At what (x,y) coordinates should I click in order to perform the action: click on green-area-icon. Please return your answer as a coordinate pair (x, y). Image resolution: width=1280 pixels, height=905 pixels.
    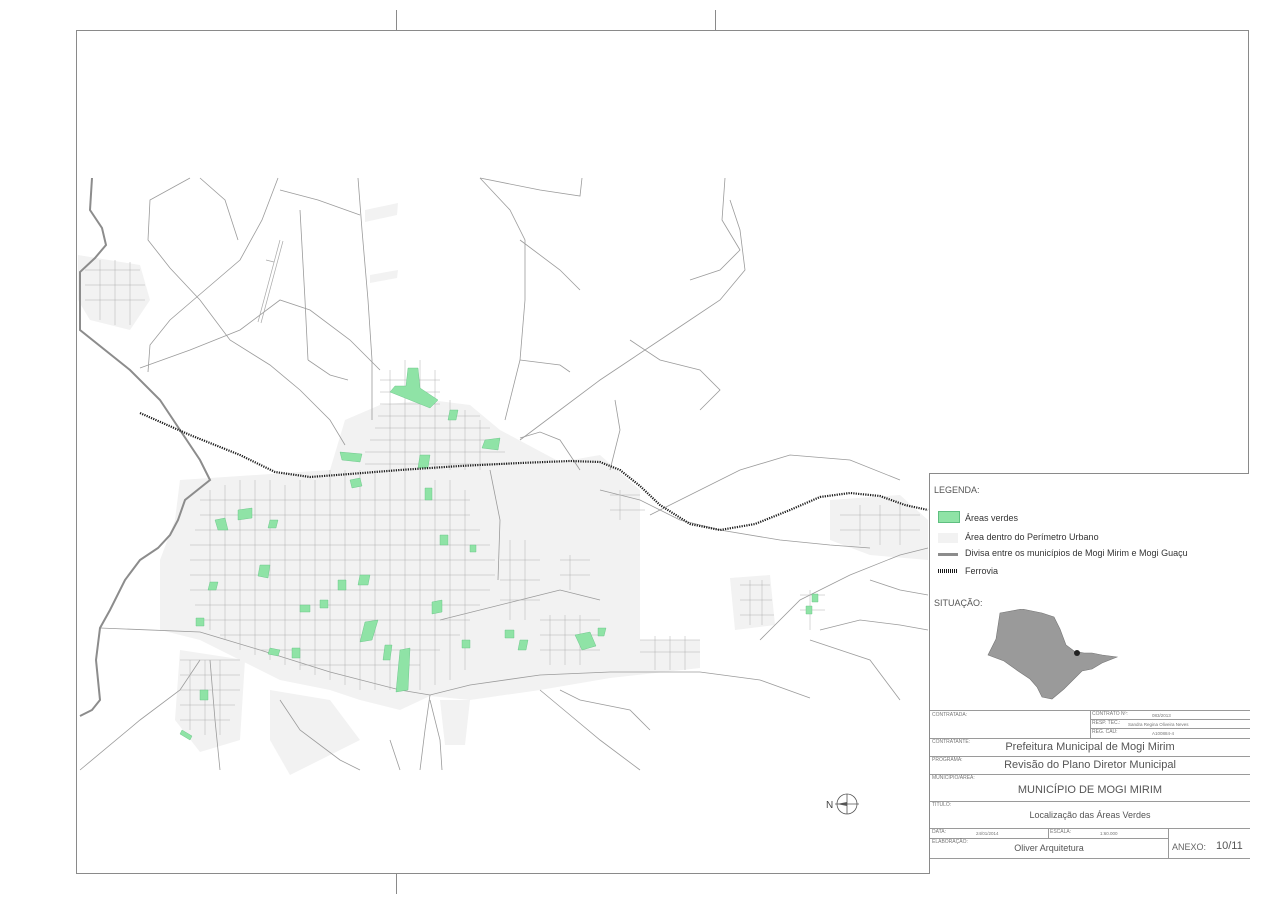
    Looking at the image, I should click on (949, 517).